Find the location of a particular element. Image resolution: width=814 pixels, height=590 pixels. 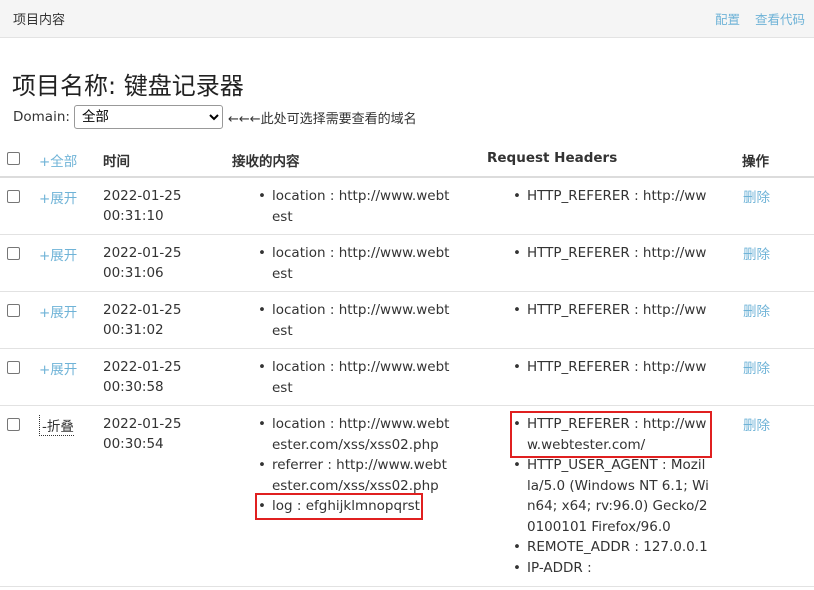

expand-all-toggle: +全部 is located at coordinates (58, 160).